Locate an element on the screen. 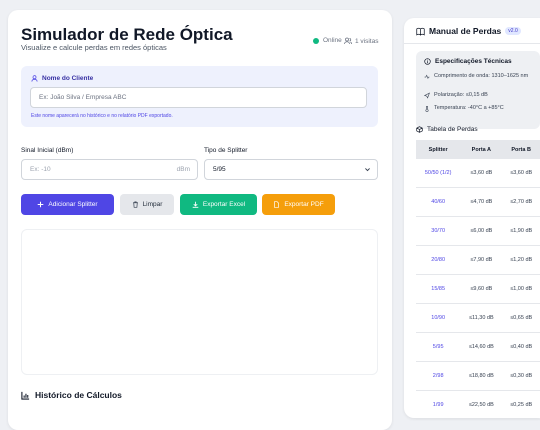 The width and height of the screenshot is (540, 430). clear-button: Limpar is located at coordinates (147, 204).